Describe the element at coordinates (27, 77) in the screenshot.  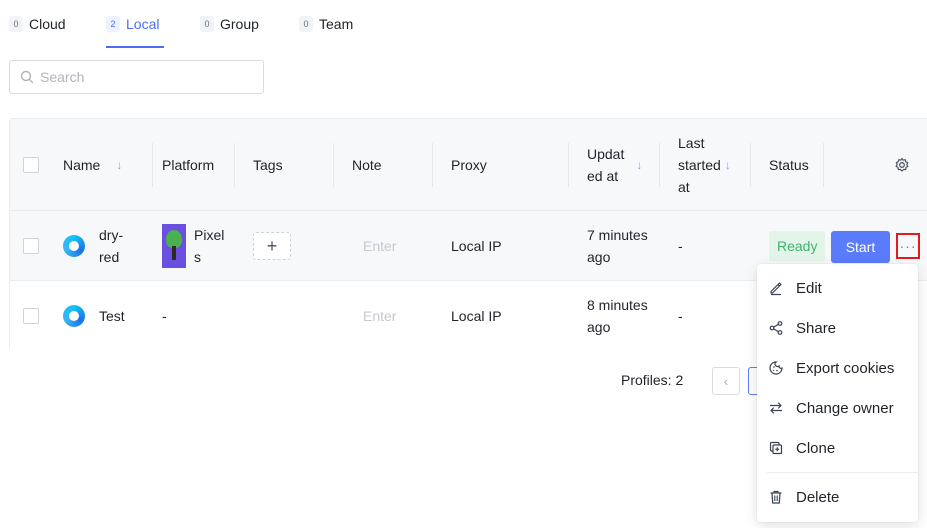
I see `search-icon` at that location.